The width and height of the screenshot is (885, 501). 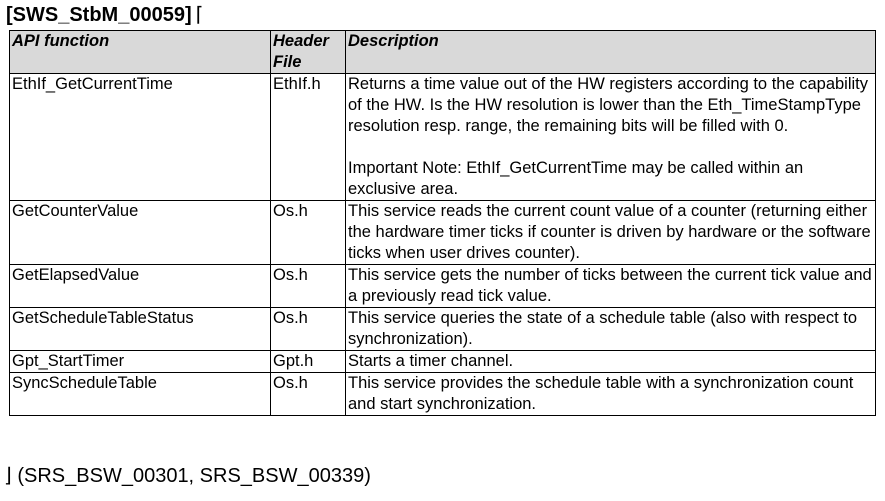 I want to click on table-header-row: API function Header File Description, so click(x=442, y=52).